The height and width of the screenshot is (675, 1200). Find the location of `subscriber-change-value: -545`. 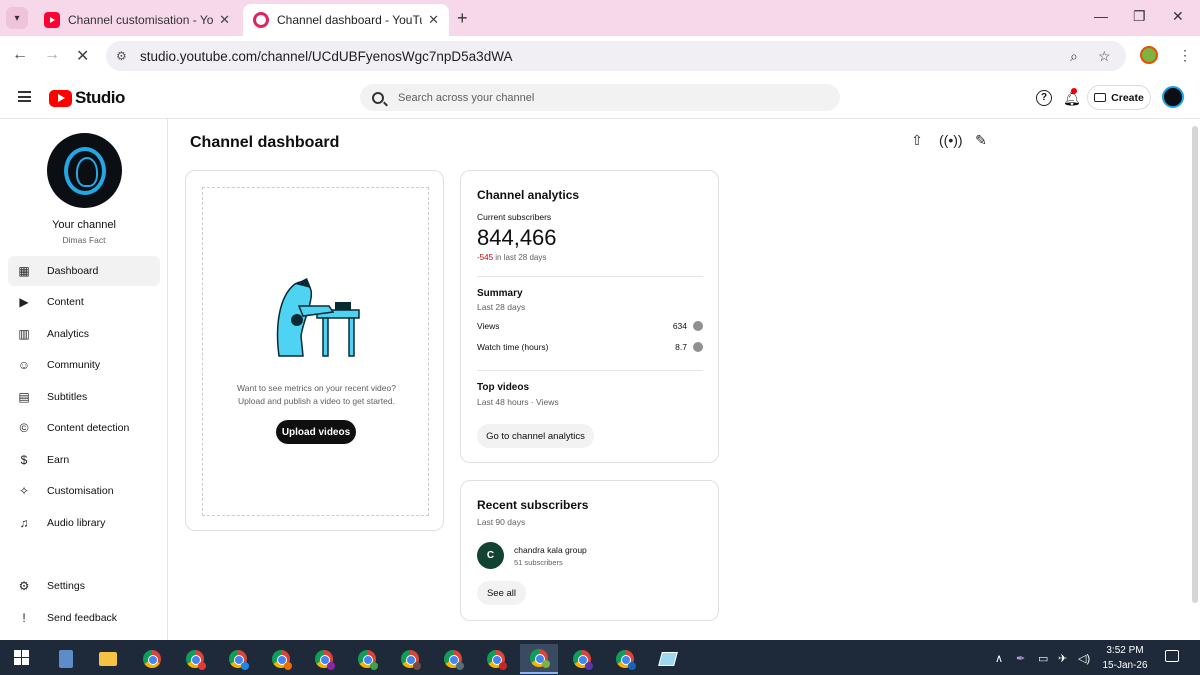

subscriber-change-value: -545 is located at coordinates (485, 257).